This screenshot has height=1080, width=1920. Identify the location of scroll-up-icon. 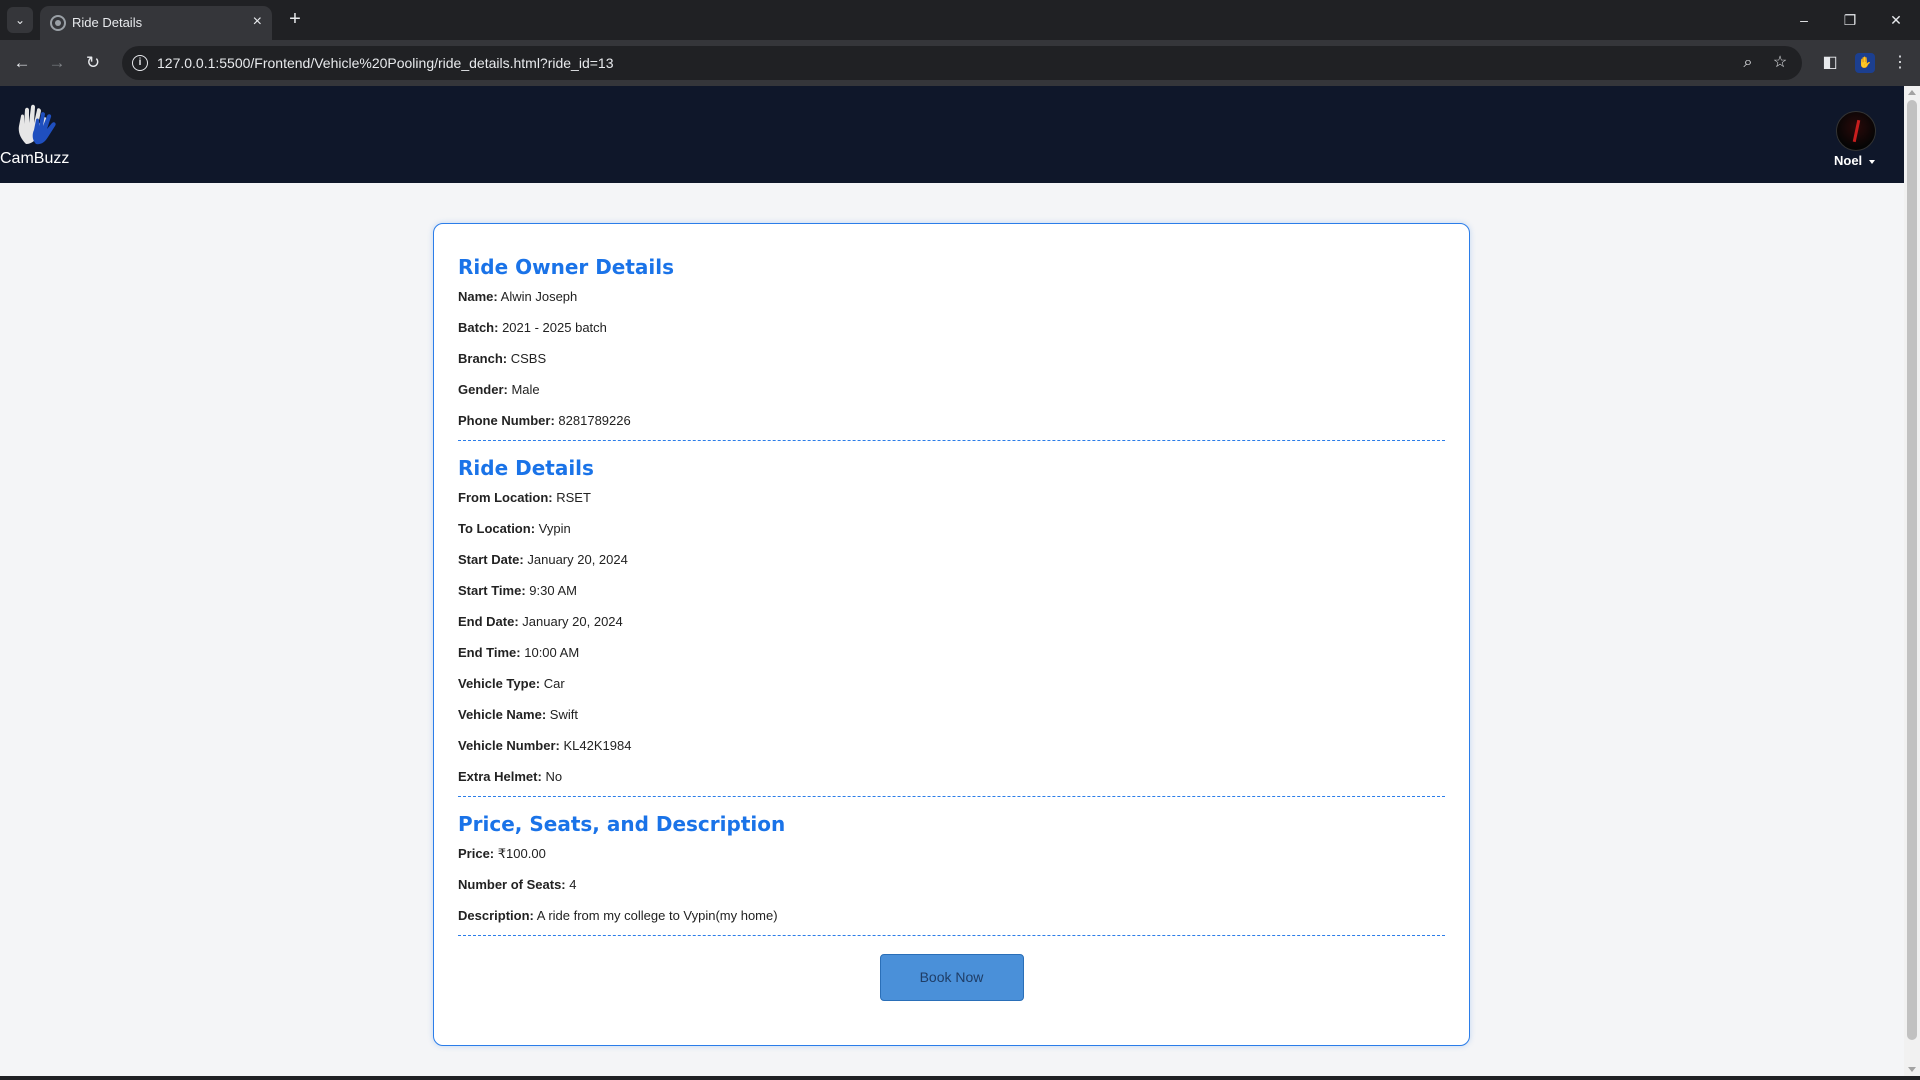
(1912, 92).